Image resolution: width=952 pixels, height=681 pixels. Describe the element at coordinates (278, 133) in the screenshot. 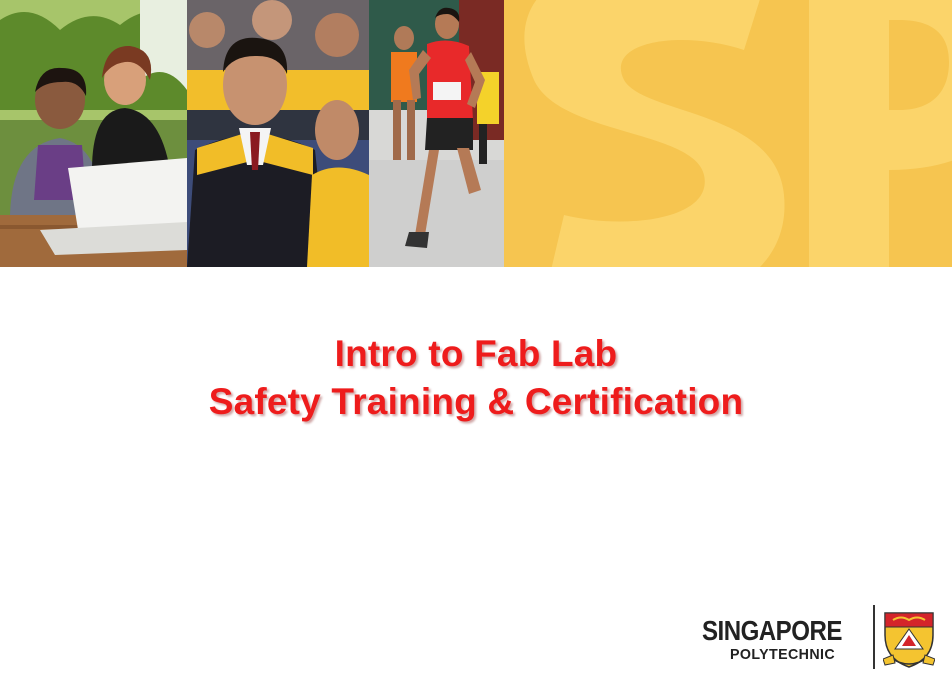

I see `graduate-photo` at that location.